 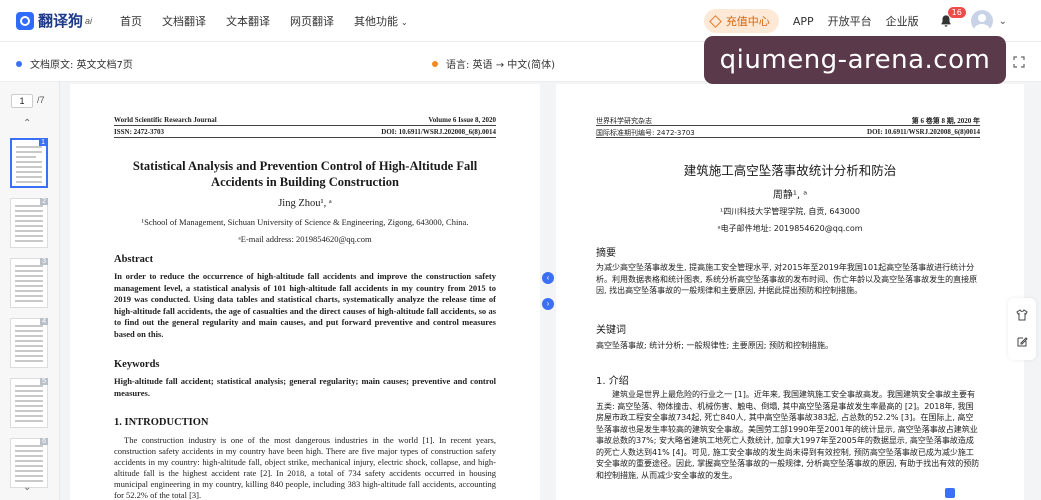 I want to click on thumbnail-sidebar: 1 /7 ⌃ 1 2 3 4 5 6 ⌄, so click(x=30, y=291).